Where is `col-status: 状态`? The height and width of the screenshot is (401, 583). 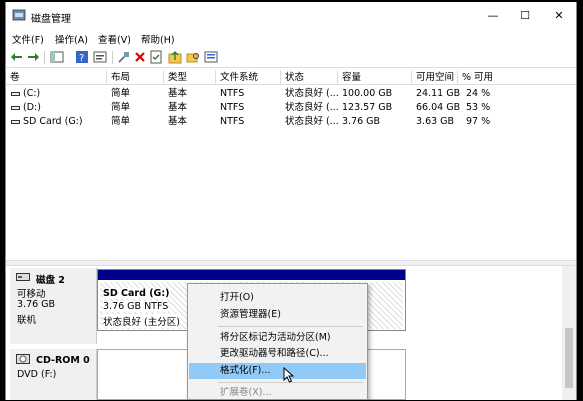
col-status: 状态 is located at coordinates (309, 77).